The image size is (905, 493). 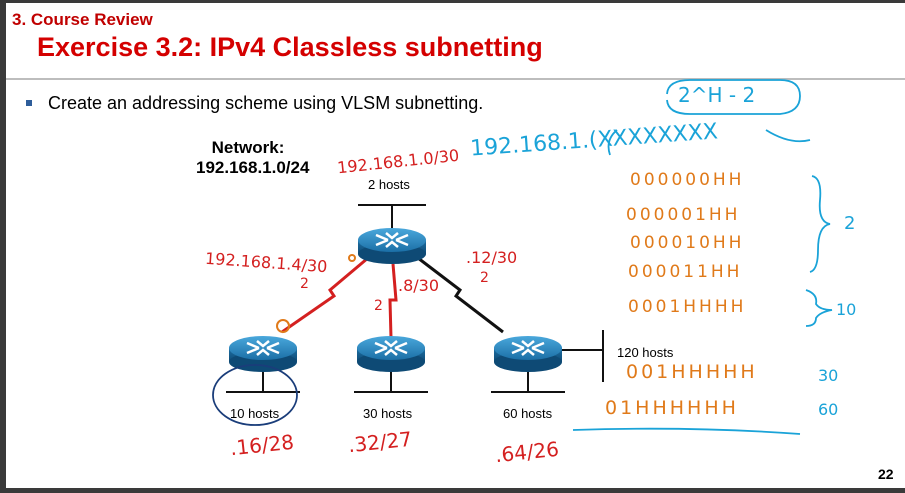 I want to click on hosts-label-r1: 10 hosts, so click(x=255, y=413).